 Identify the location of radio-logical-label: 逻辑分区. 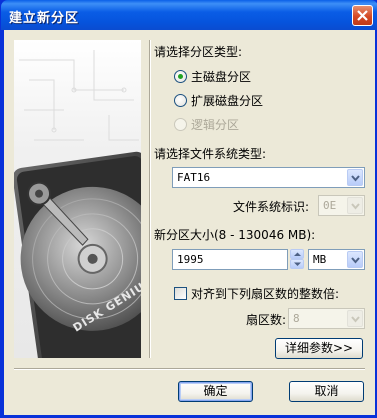
(215, 125).